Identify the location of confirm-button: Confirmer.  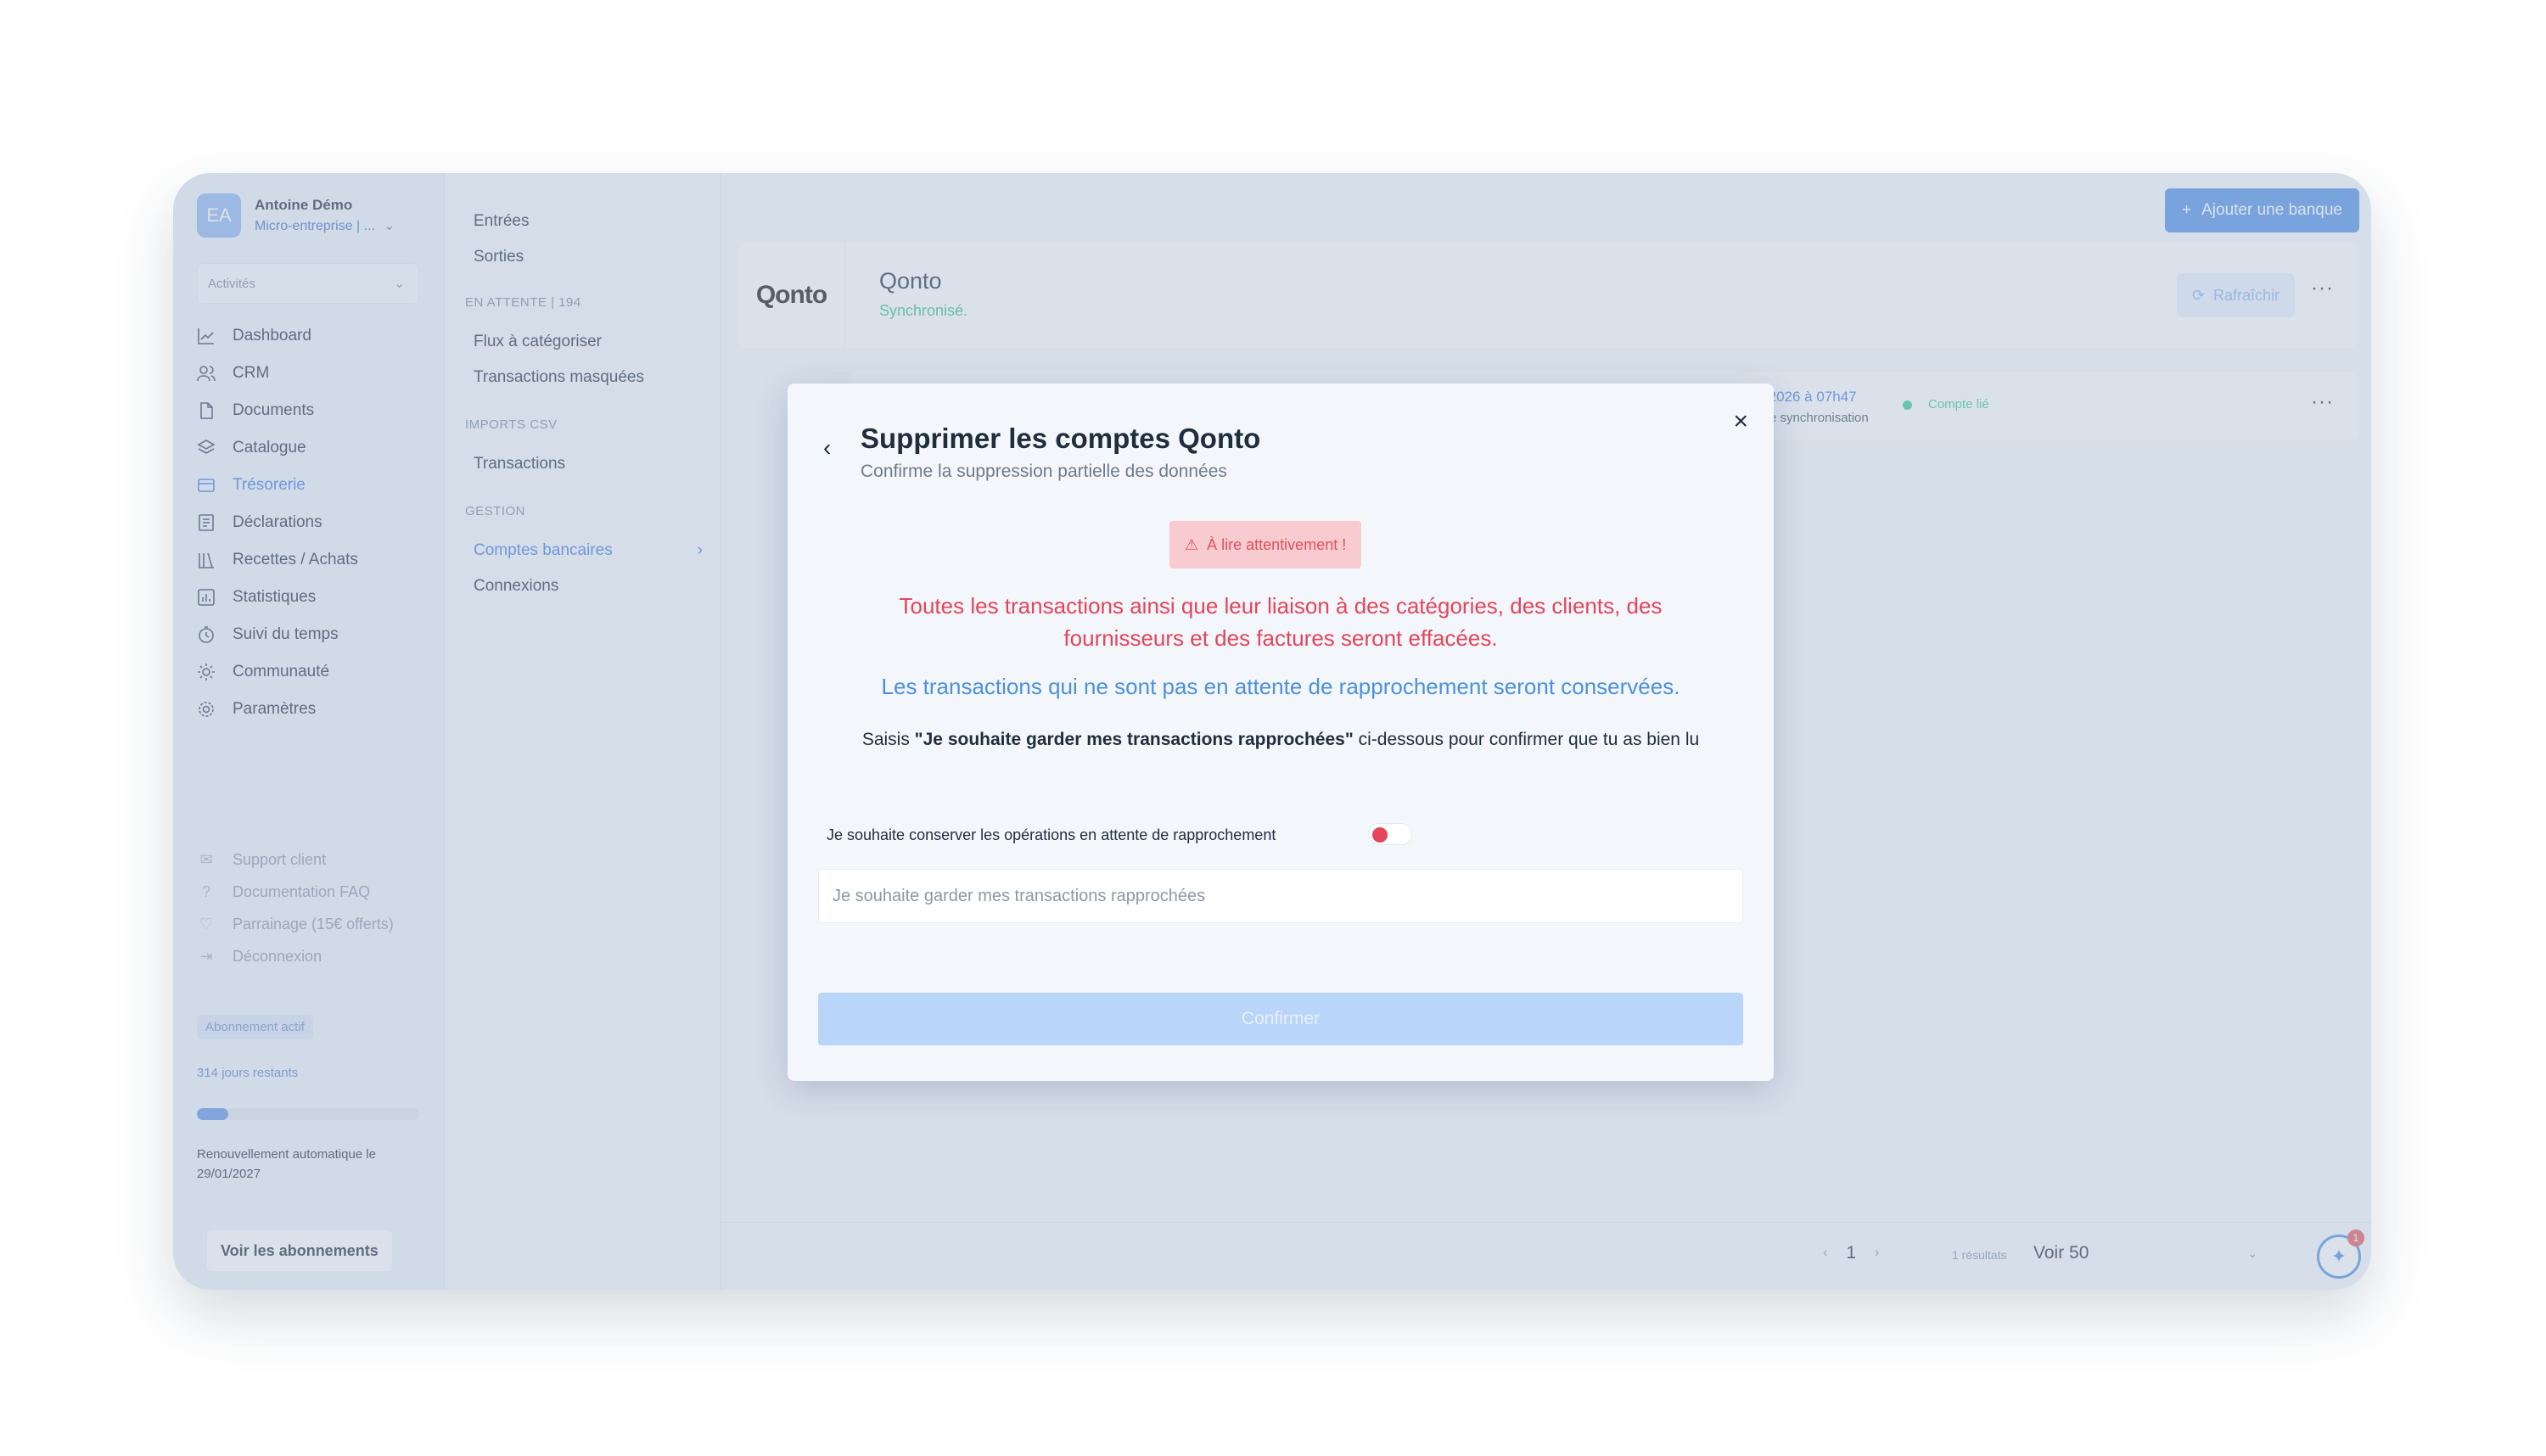
(1280, 1019).